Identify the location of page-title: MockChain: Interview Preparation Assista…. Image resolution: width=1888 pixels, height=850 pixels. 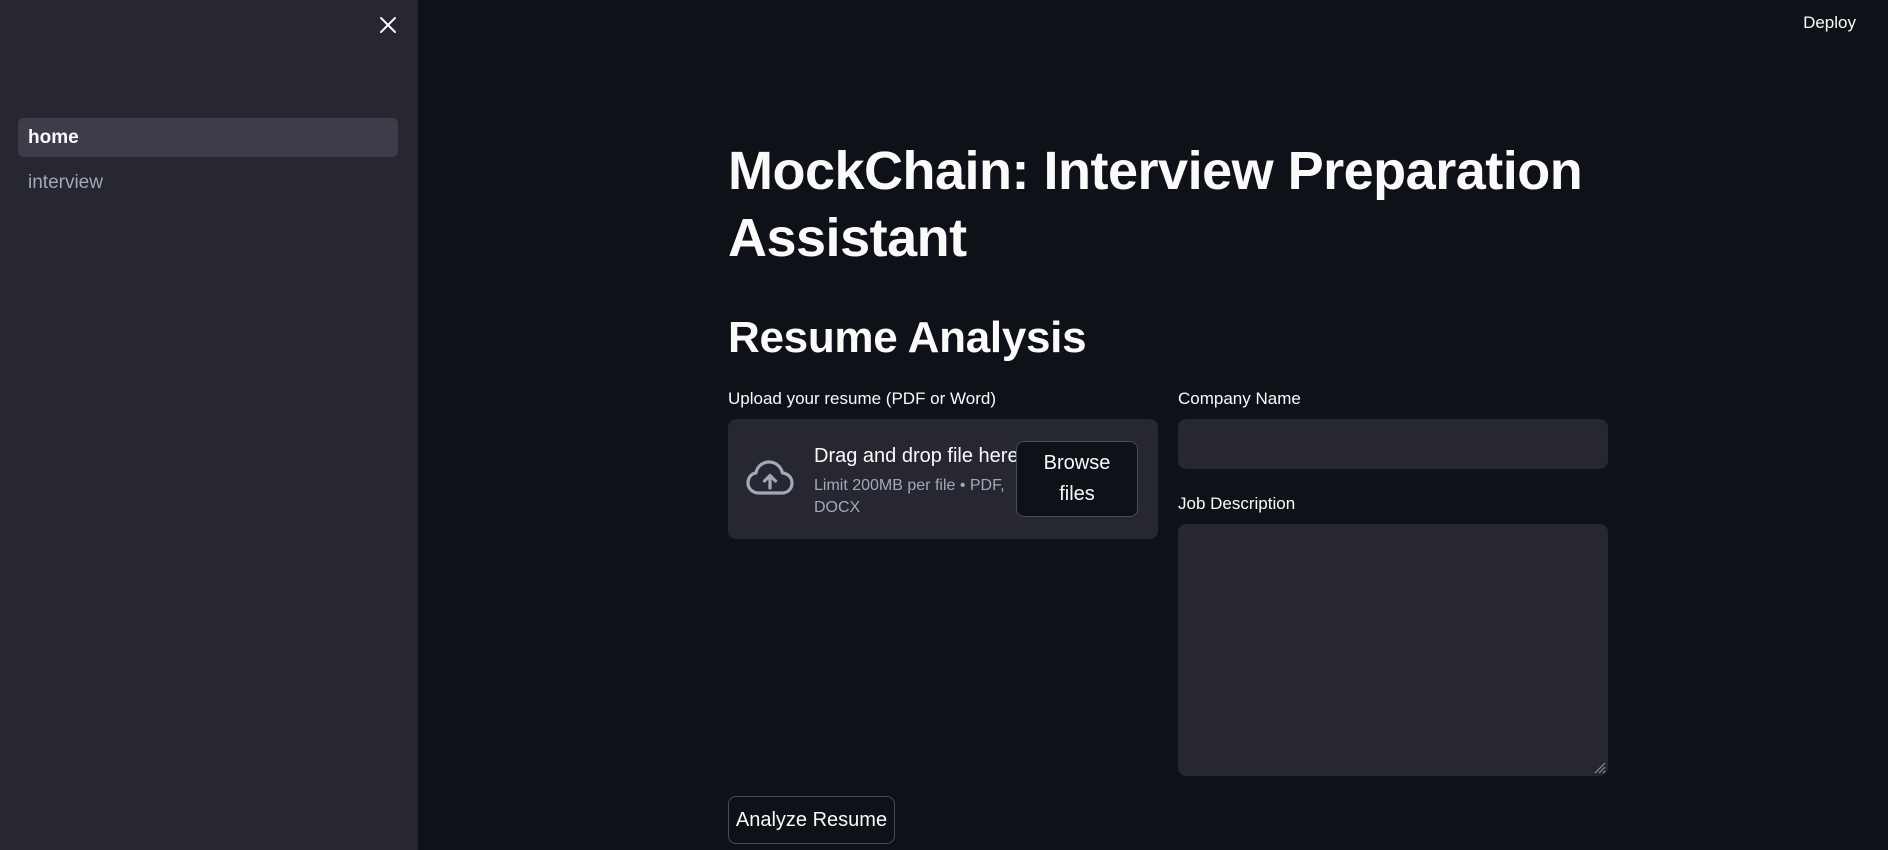
(1155, 204).